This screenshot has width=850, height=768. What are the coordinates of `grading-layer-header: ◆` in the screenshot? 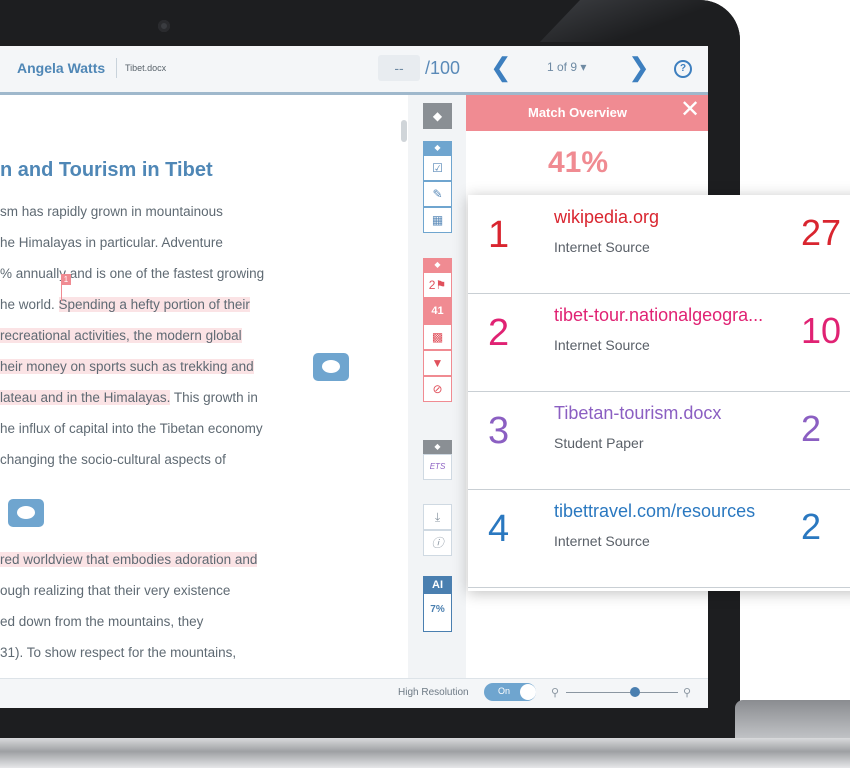 It's located at (437, 148).